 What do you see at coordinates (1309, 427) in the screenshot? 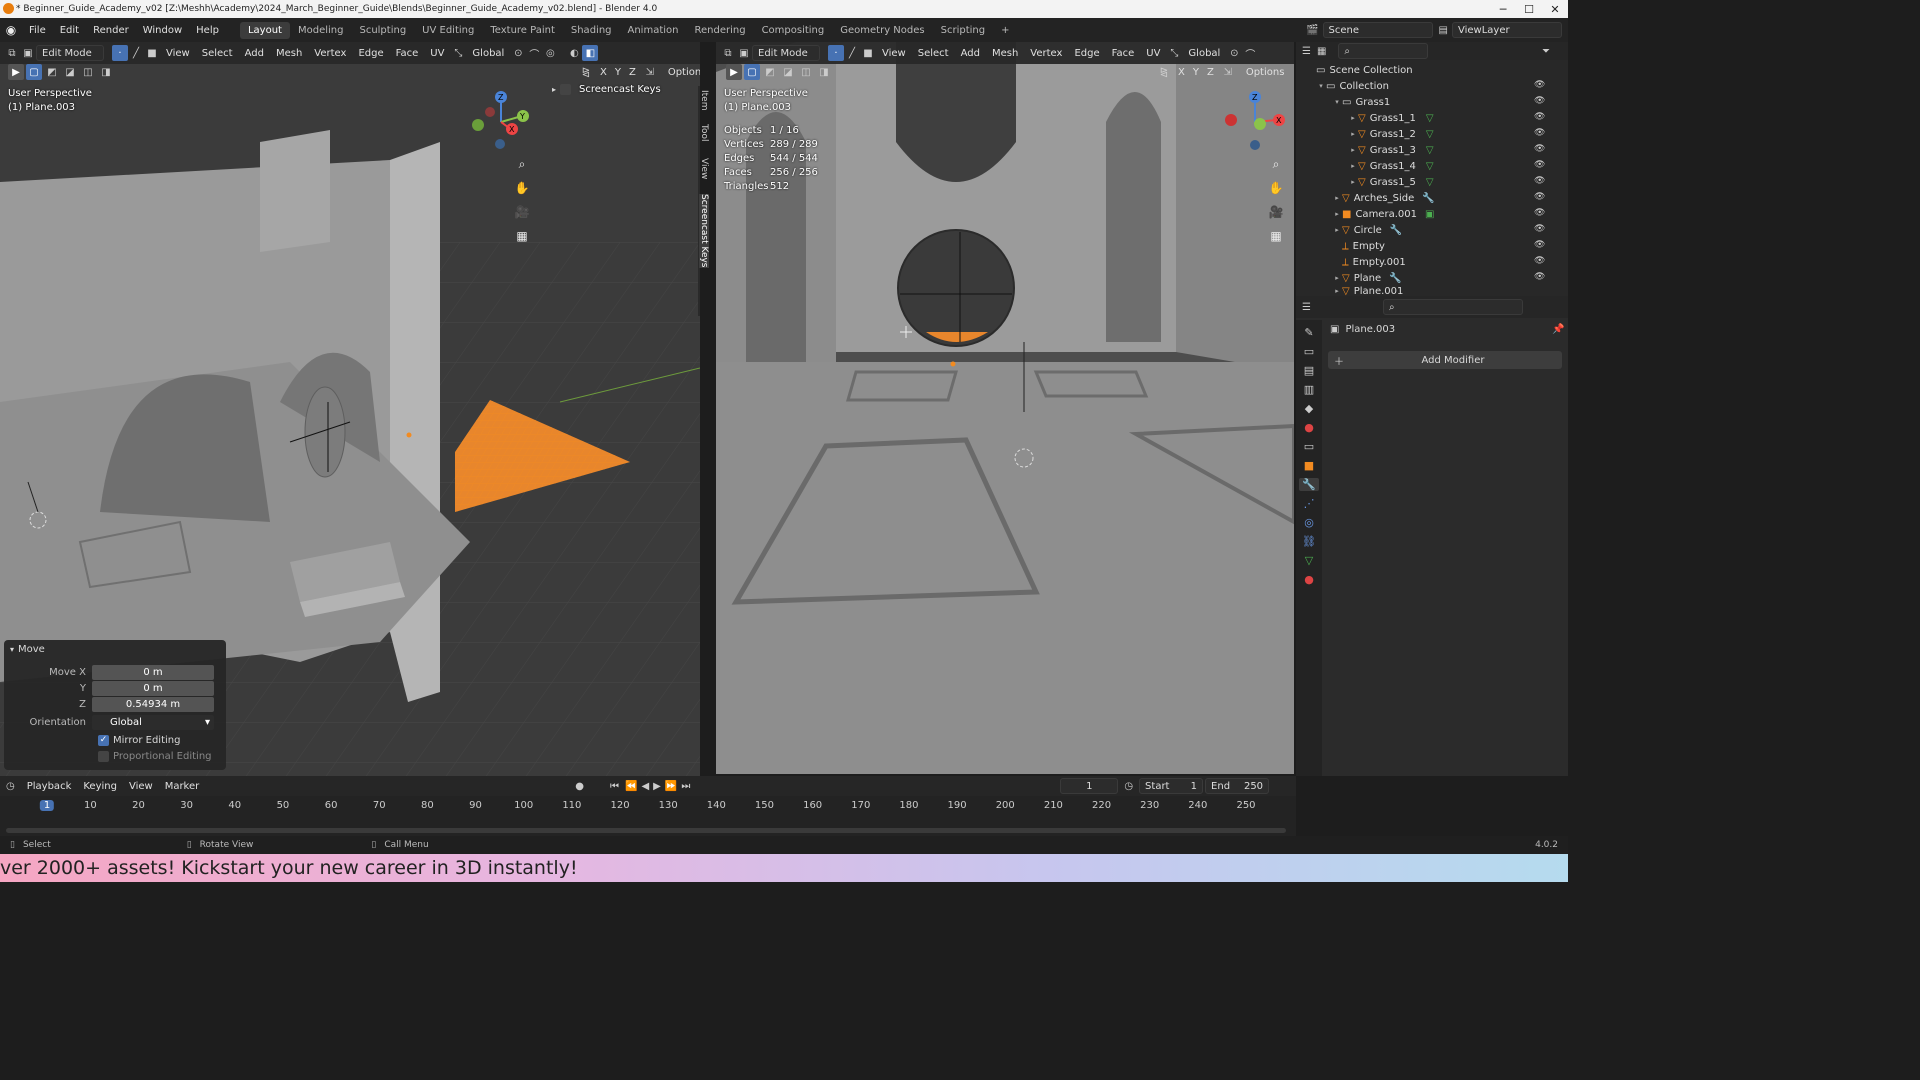
I see `world-tab-icon: ●` at bounding box center [1309, 427].